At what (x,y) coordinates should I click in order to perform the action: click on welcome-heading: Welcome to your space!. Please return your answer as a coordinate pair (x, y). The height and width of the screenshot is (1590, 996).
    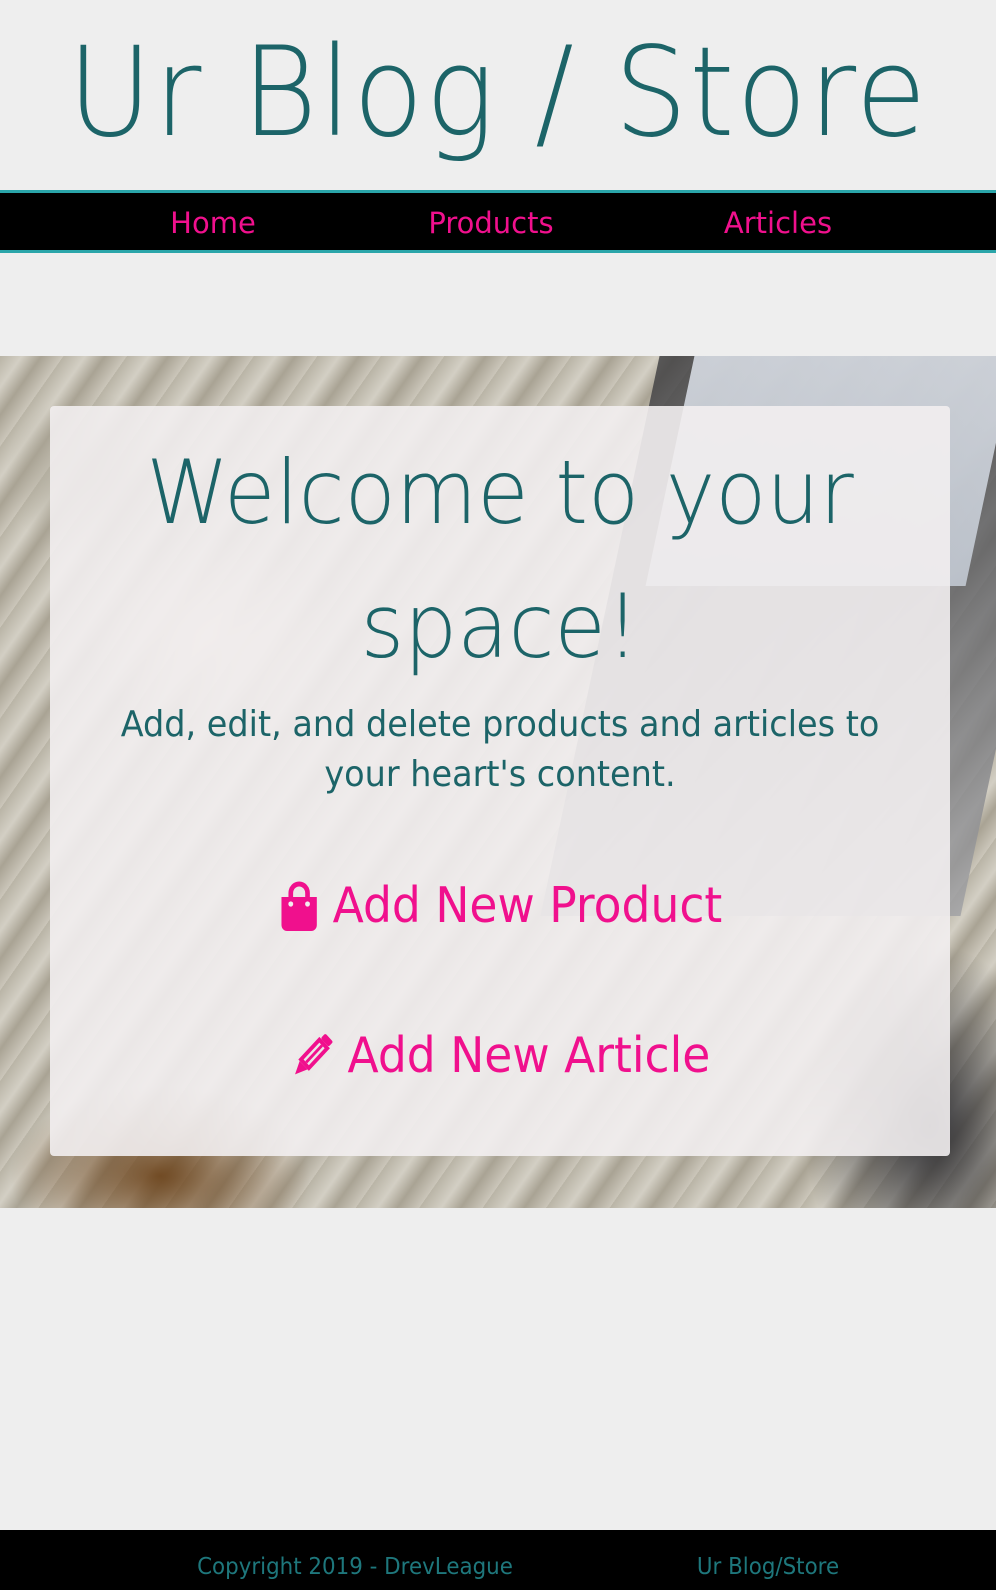
    Looking at the image, I should click on (500, 559).